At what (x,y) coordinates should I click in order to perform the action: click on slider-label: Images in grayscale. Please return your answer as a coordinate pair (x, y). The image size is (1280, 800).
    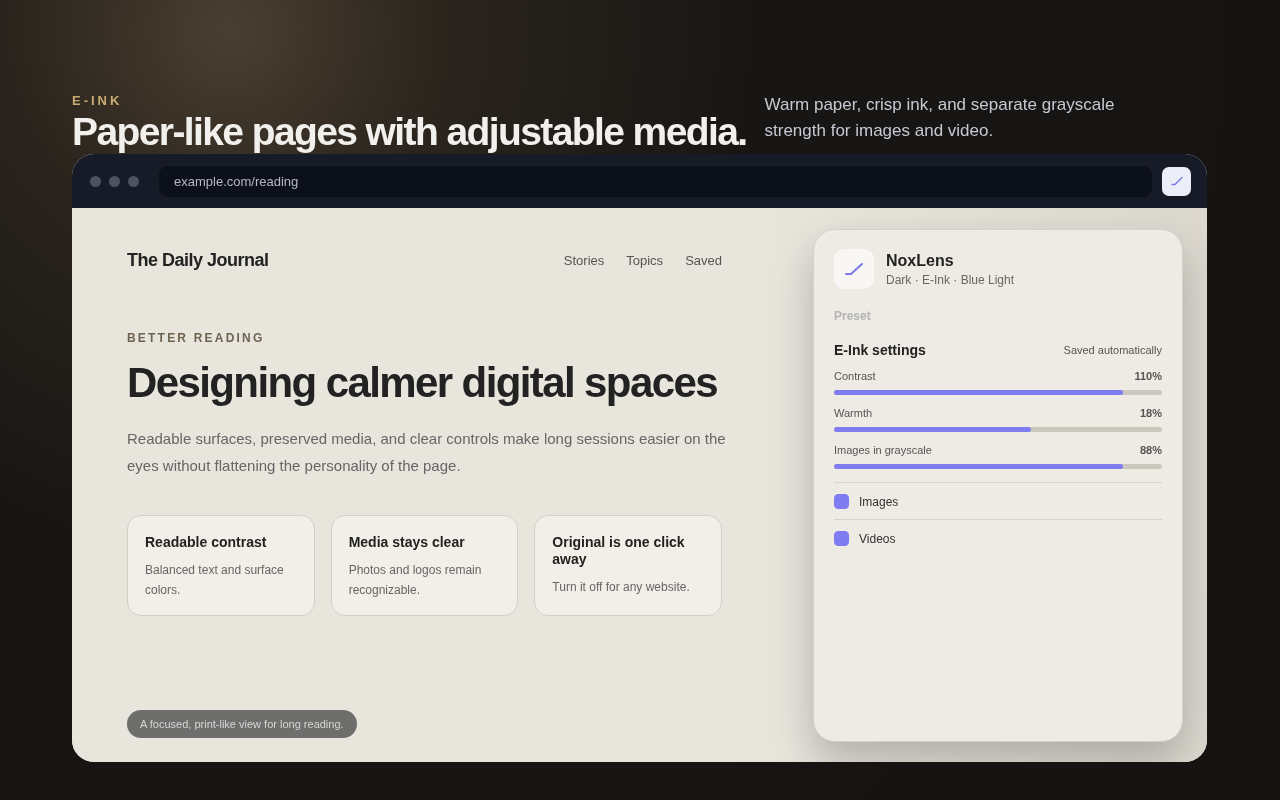
    Looking at the image, I should click on (883, 450).